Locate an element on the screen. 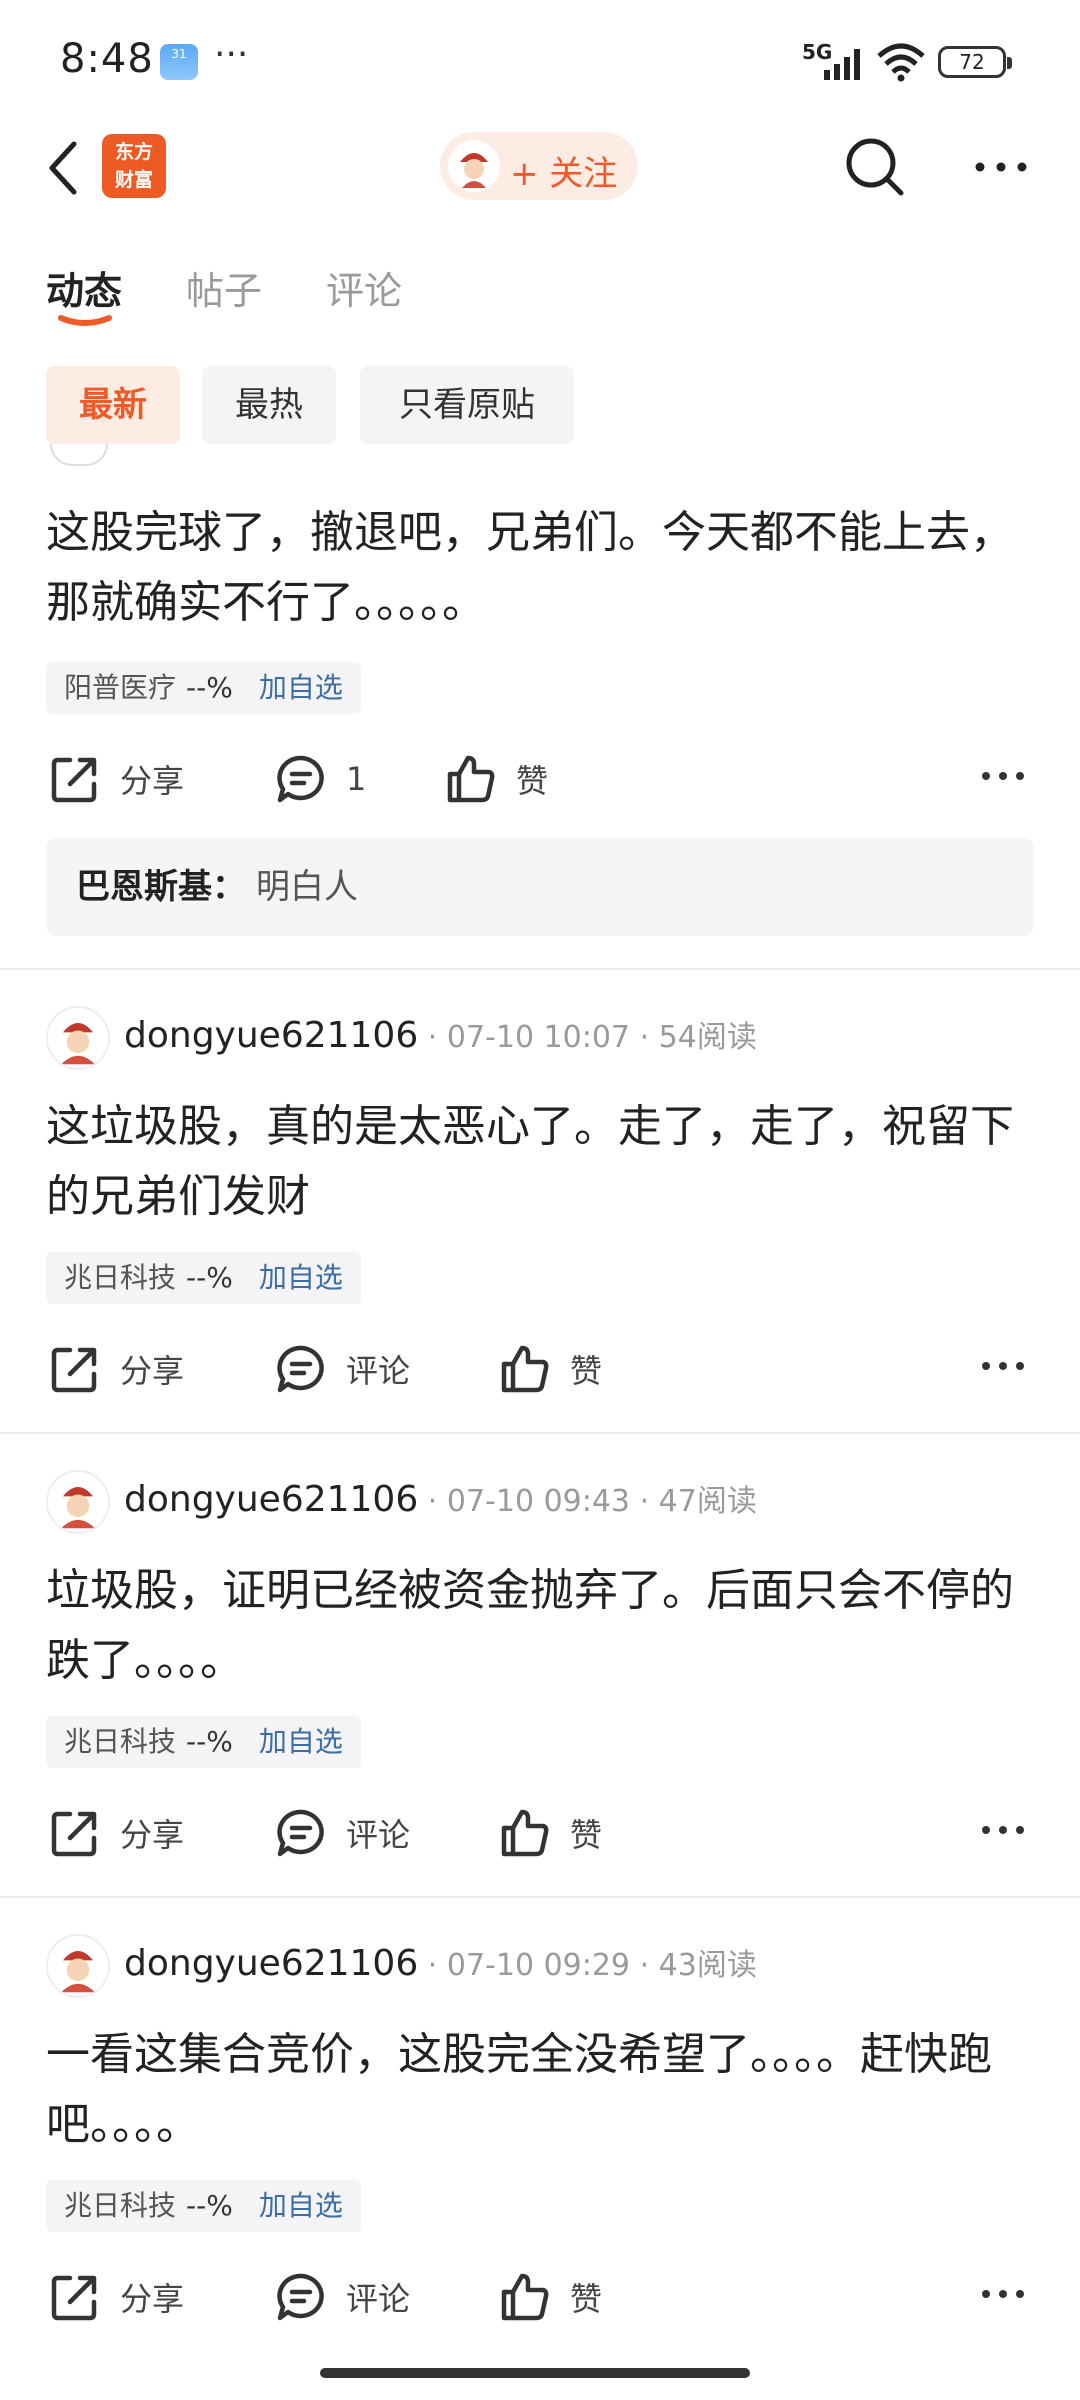  status-bar: 8:48 31 ··· 5G 72 is located at coordinates (540, 60).